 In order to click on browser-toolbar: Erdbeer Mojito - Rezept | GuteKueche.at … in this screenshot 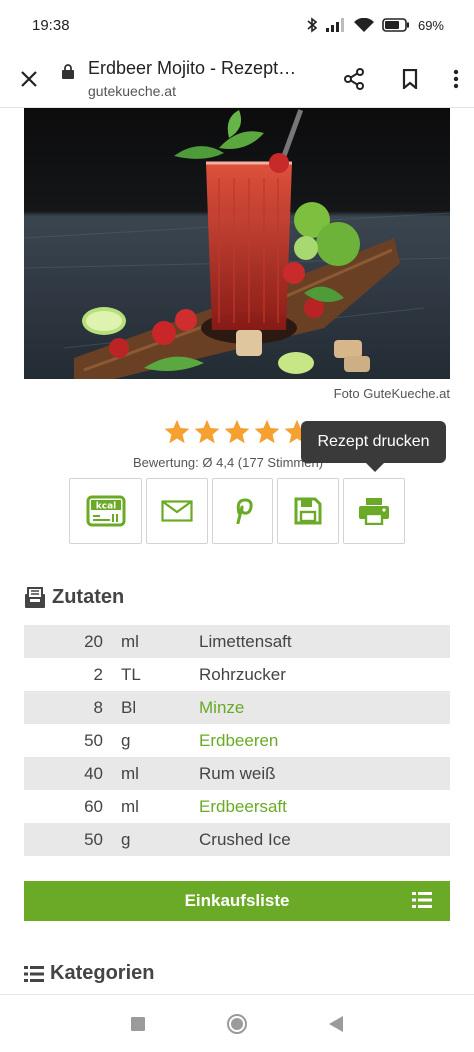, I will do `click(237, 79)`.